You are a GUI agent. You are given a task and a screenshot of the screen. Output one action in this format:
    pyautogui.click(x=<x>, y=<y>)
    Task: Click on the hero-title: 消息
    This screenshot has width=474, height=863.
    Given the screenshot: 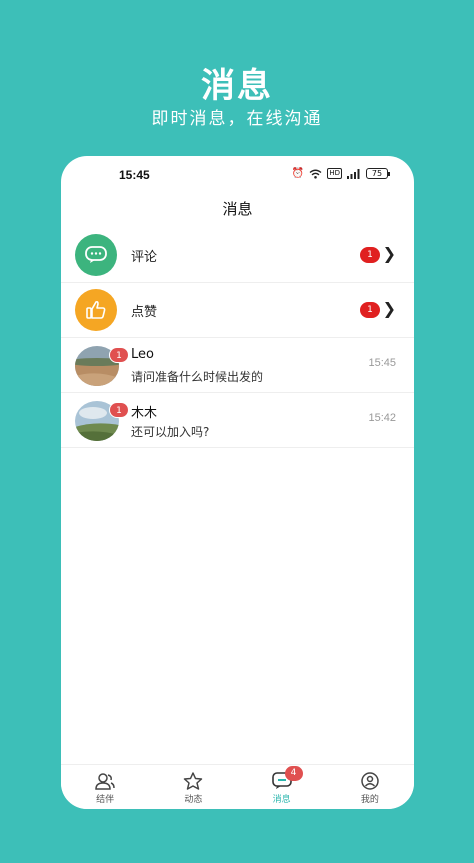 What is the action you would take?
    pyautogui.click(x=237, y=86)
    